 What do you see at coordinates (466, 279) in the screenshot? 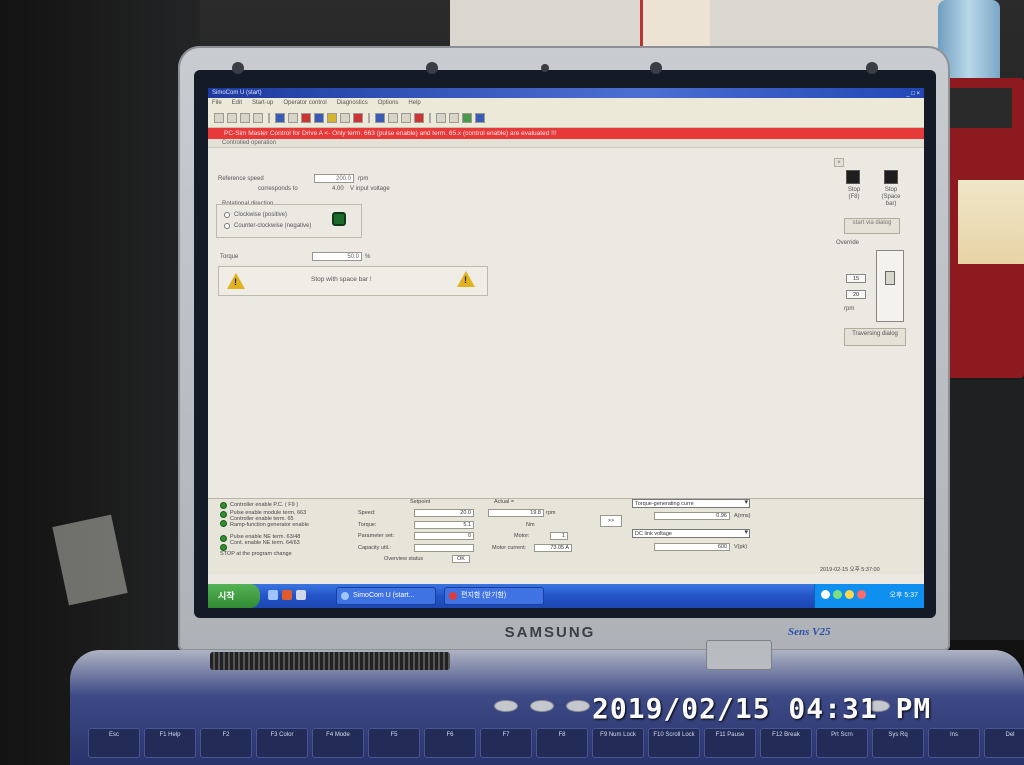
I see `warning-icon` at bounding box center [466, 279].